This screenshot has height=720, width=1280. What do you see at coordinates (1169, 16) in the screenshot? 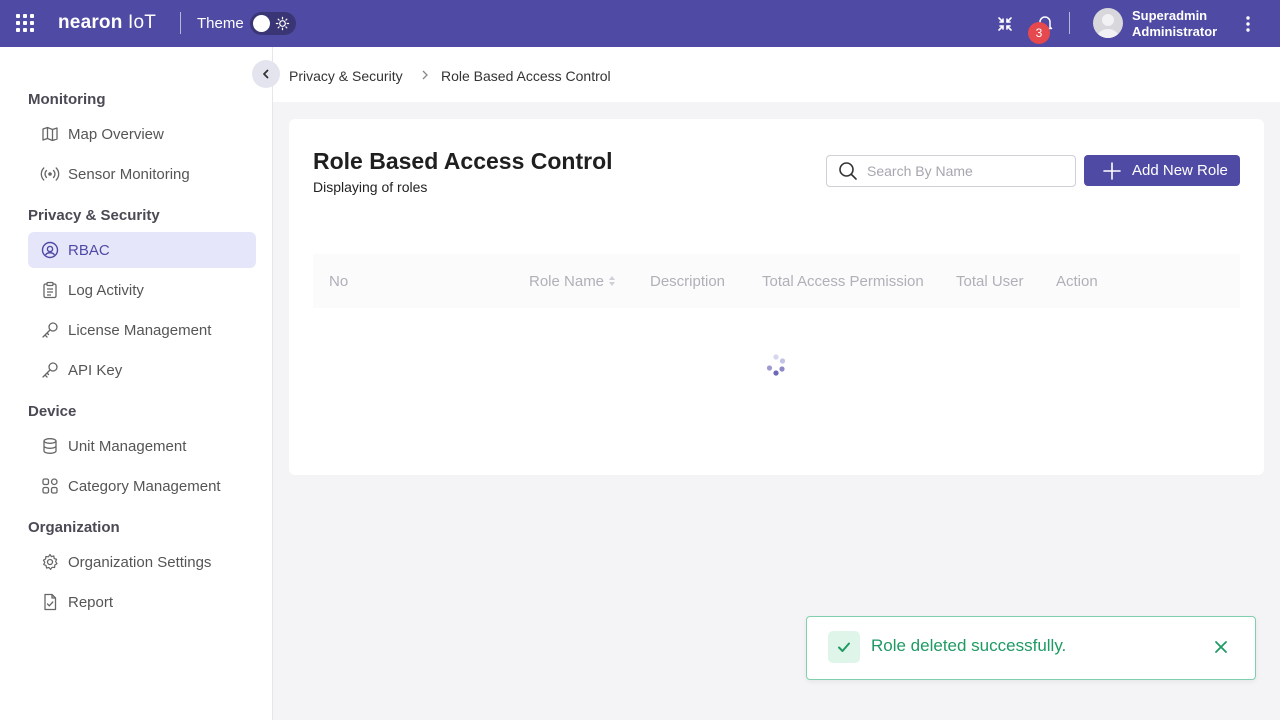
I see `user-name: Superadmin` at bounding box center [1169, 16].